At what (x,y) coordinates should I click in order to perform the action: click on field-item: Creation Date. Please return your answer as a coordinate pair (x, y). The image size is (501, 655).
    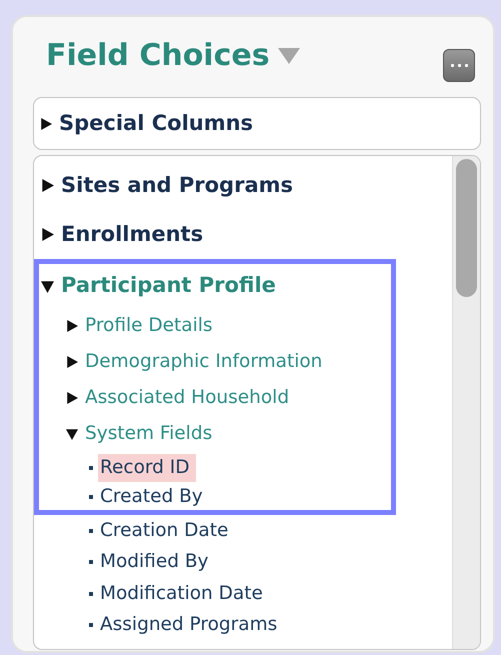
    Looking at the image, I should click on (166, 530).